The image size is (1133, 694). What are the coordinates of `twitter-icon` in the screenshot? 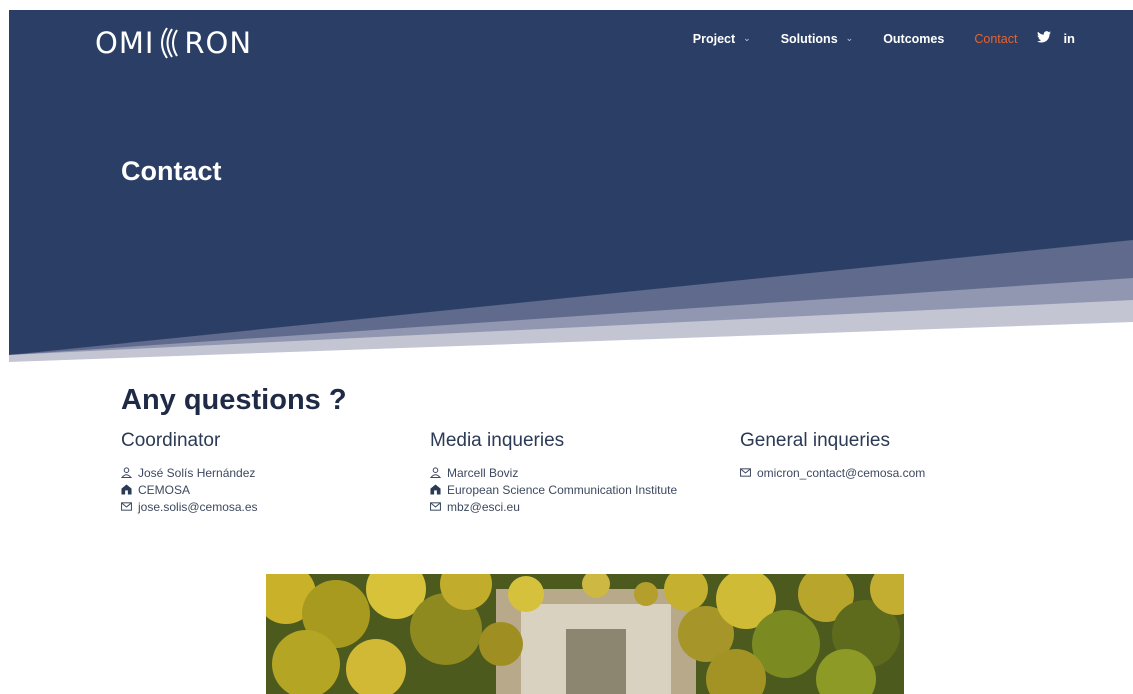 It's located at (1044, 38).